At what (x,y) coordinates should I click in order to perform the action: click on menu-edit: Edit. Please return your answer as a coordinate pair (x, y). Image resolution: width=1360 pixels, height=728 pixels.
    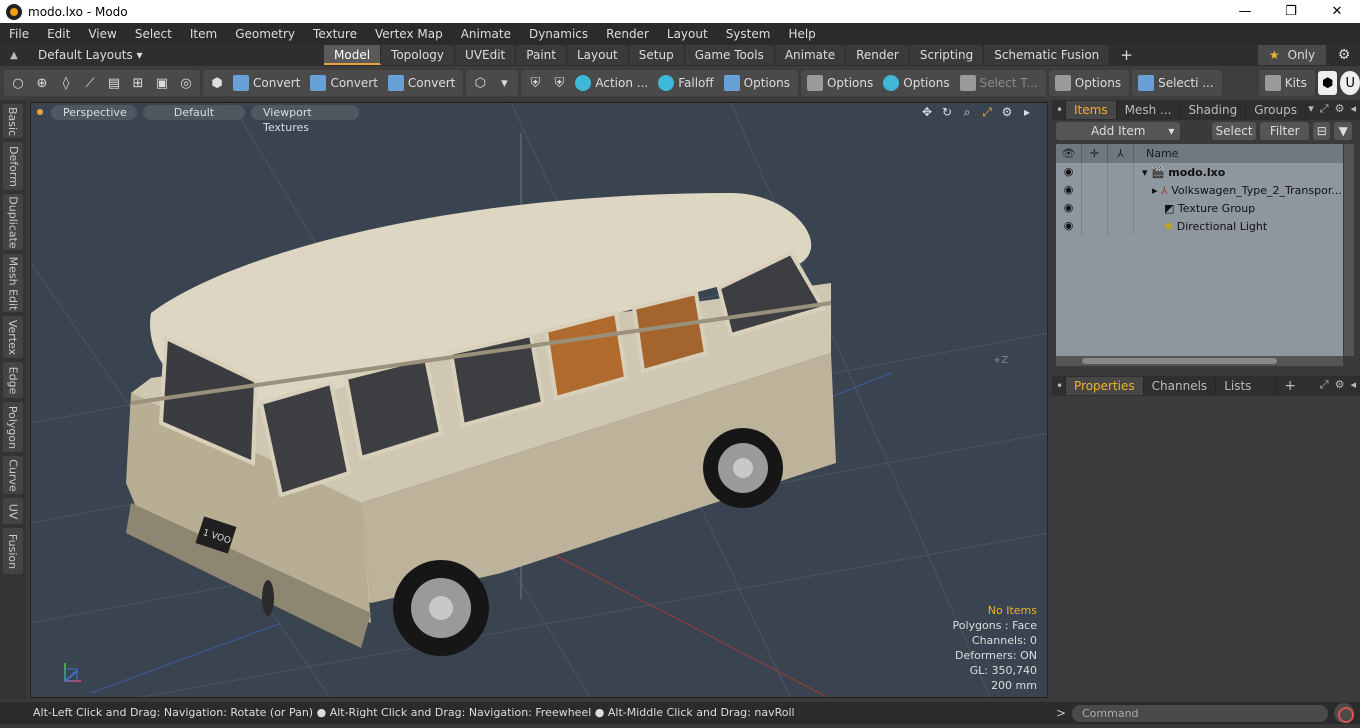
    Looking at the image, I should click on (58, 34).